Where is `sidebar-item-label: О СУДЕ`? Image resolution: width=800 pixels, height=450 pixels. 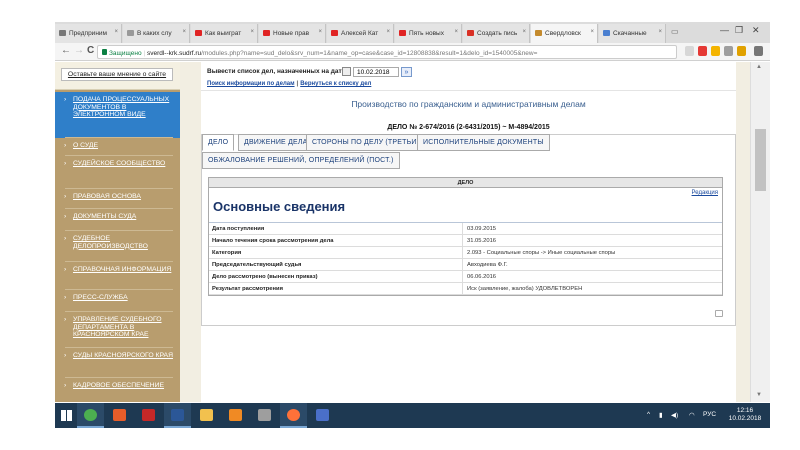
sidebar-item-label: О СУДЕ is located at coordinates (86, 145).